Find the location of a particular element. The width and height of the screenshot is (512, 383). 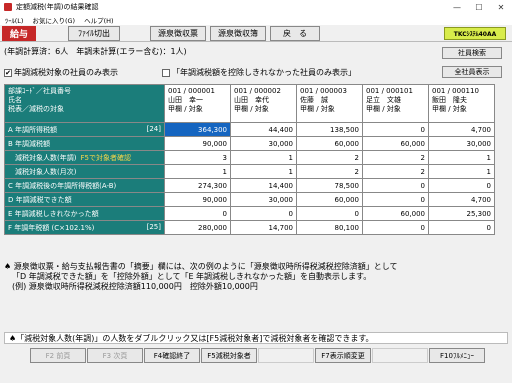

f5-reduction-targets-button: F5減税対象者 is located at coordinates (229, 355).